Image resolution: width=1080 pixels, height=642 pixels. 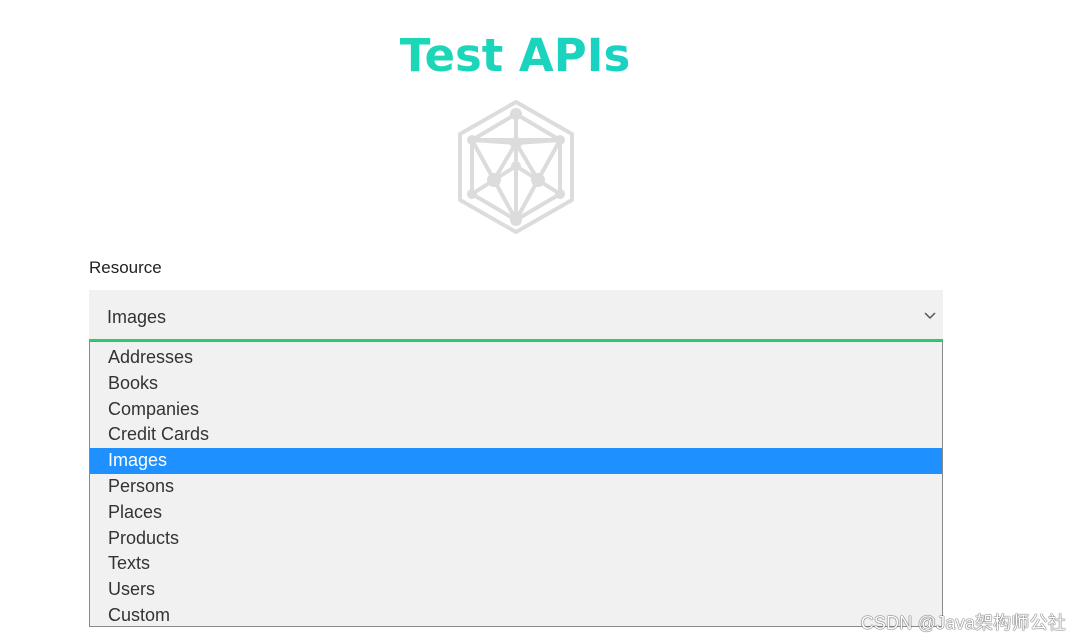 What do you see at coordinates (516, 487) in the screenshot?
I see `option-persons: Persons` at bounding box center [516, 487].